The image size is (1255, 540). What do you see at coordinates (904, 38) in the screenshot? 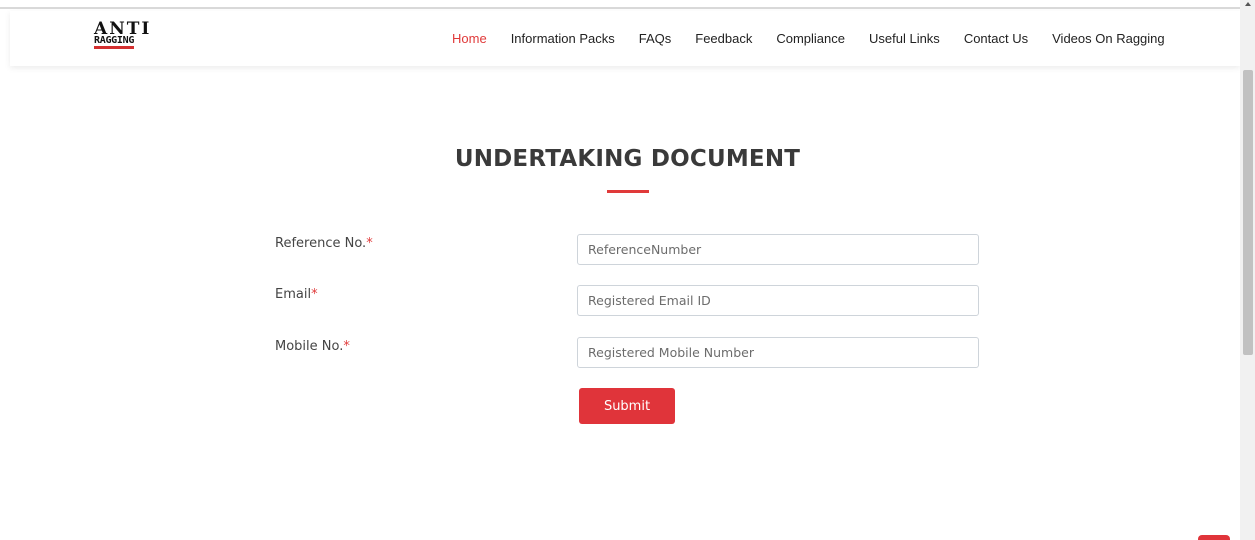
I see `nav-useful-links: Useful Links` at bounding box center [904, 38].